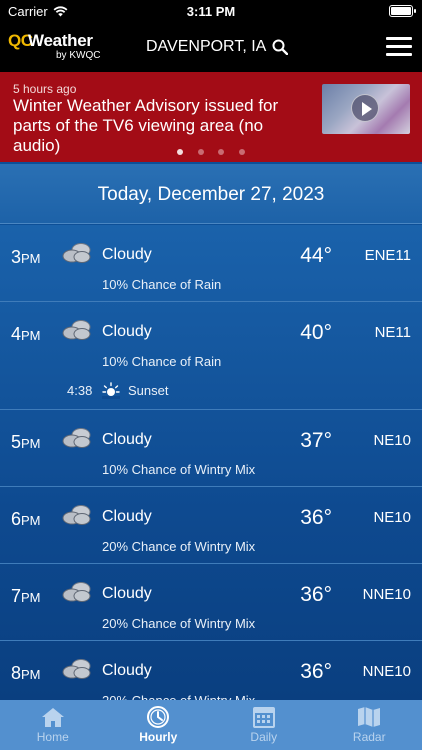 The image size is (422, 750). I want to click on map-icon, so click(369, 717).